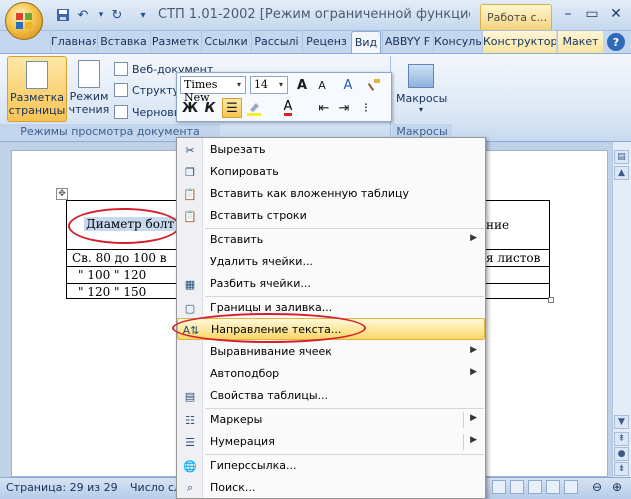  Describe the element at coordinates (237, 239) in the screenshot. I see `menu-item-label: Вставить` at that location.